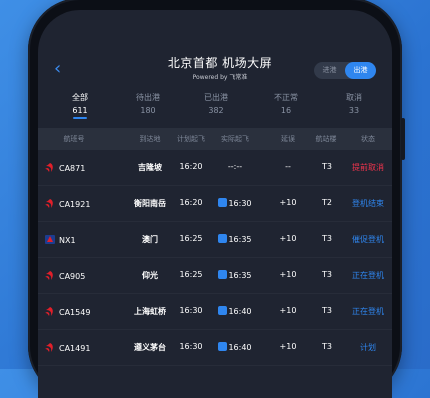 Image resolution: width=430 pixels, height=398 pixels. Describe the element at coordinates (368, 239) in the screenshot. I see `status-text: 催促登机` at that location.